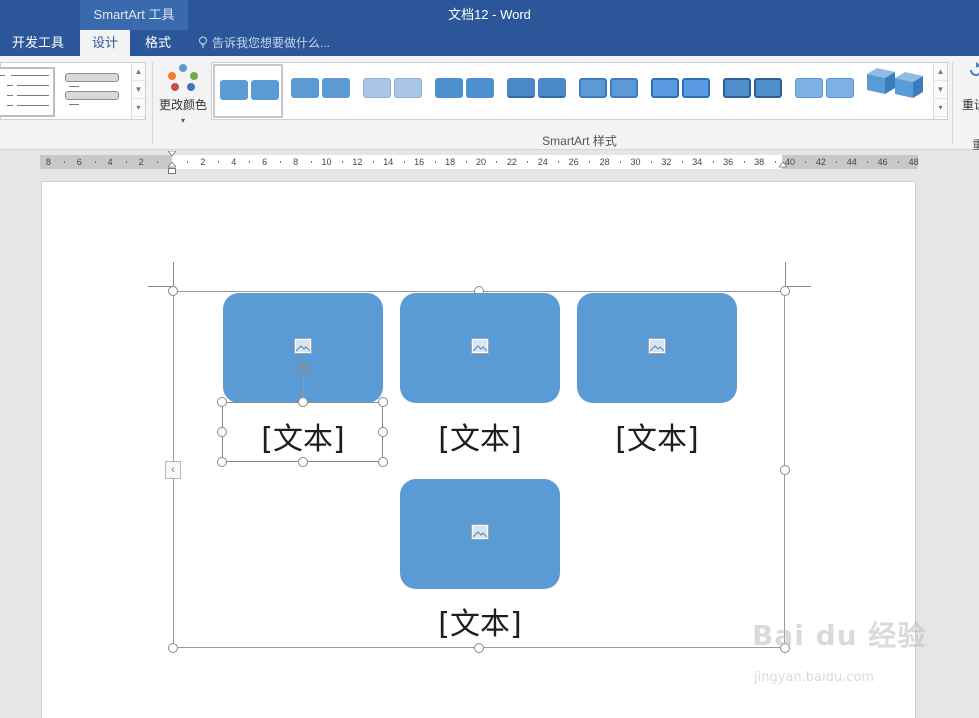 This screenshot has width=979, height=718. Describe the element at coordinates (392, 91) in the screenshot. I see `style-option-light` at that location.